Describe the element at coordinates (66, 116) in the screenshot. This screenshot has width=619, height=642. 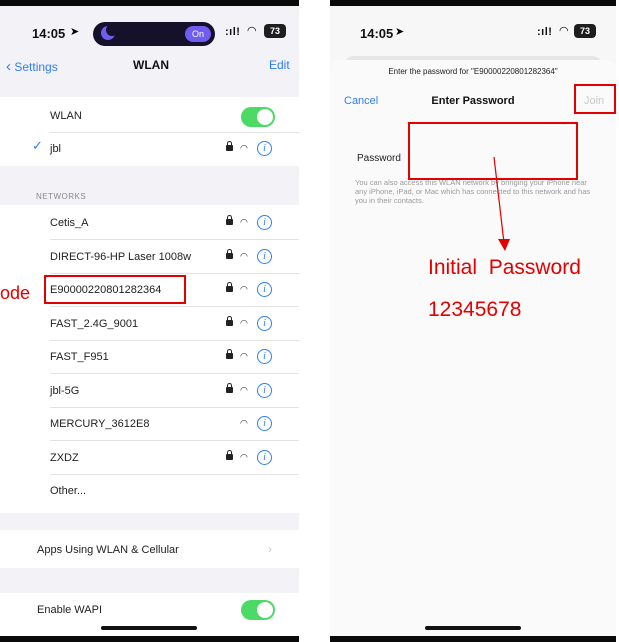
I see `wlan-label: WLAN` at that location.